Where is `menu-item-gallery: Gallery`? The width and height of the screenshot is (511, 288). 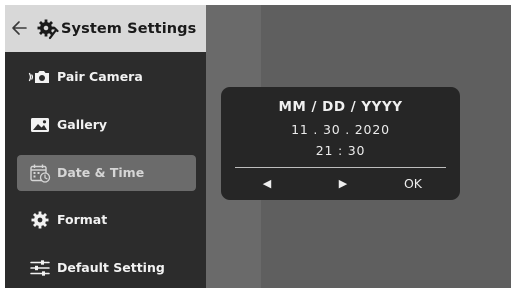 menu-item-gallery: Gallery is located at coordinates (105, 125).